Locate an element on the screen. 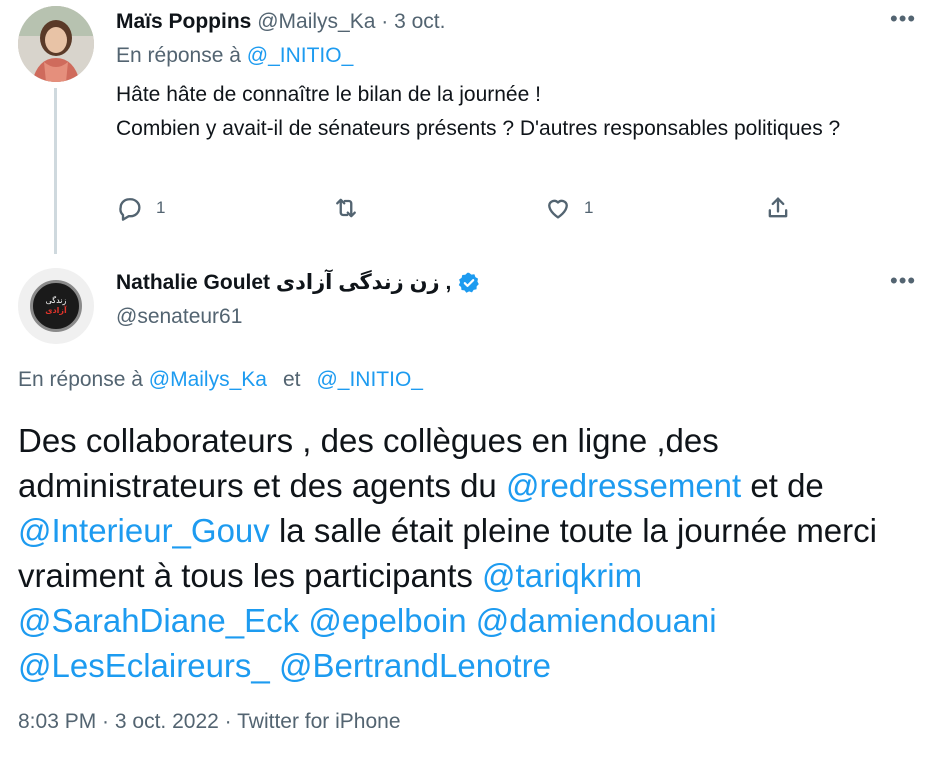 This screenshot has height=766, width=938. mention-damiendouani: @damiendouani is located at coordinates (596, 620).